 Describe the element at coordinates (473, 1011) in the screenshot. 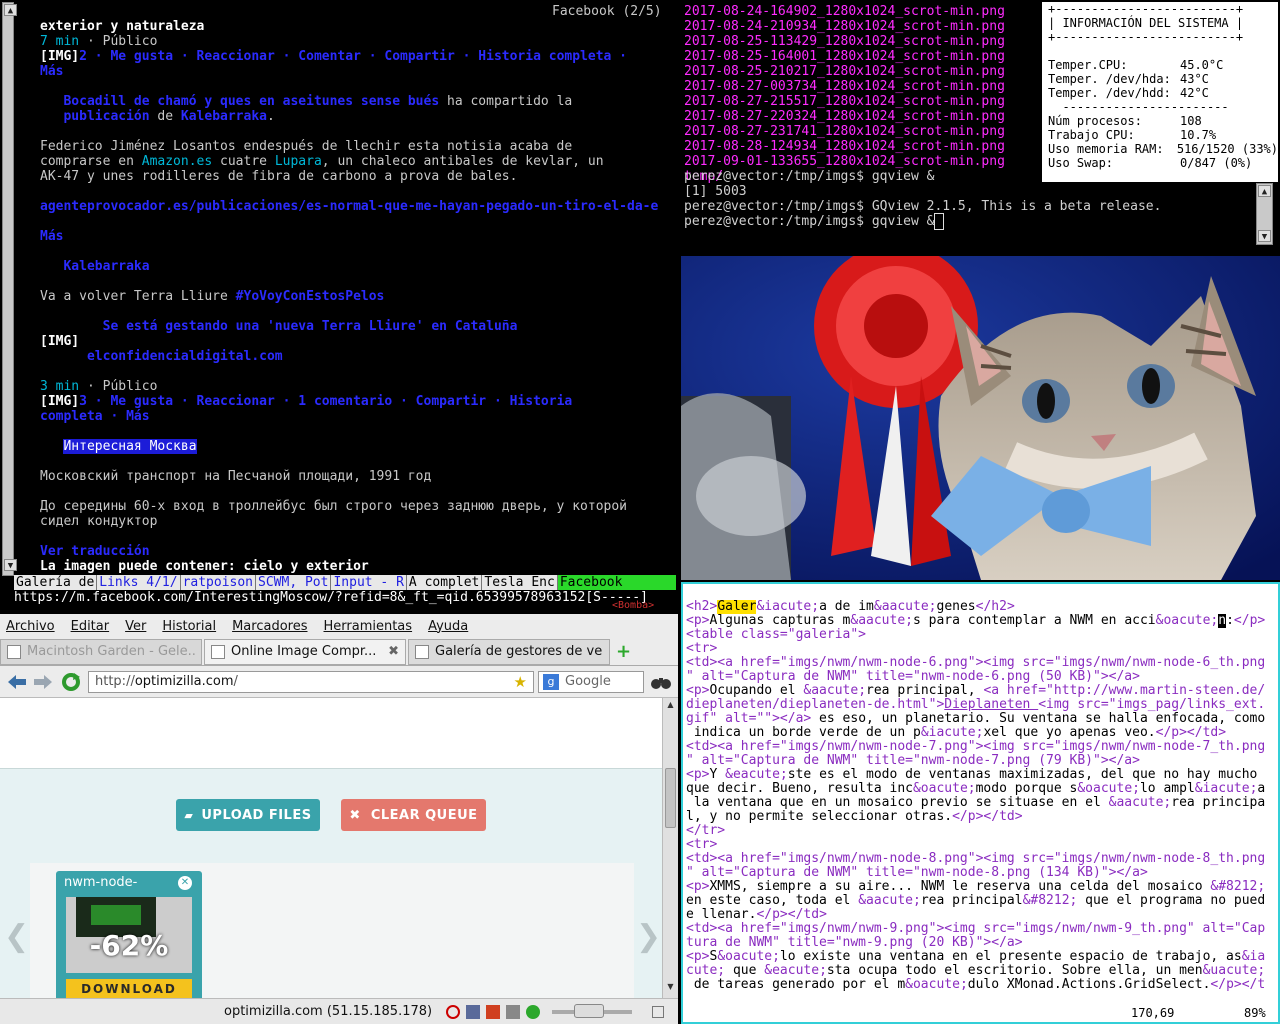

I see `addon-icon` at that location.